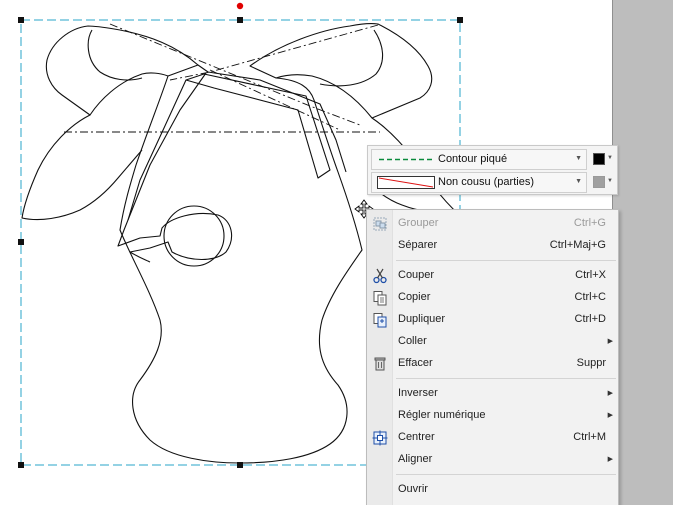  I want to click on menu-item-regler-numerique: Régler numérique ▶, so click(492, 416).